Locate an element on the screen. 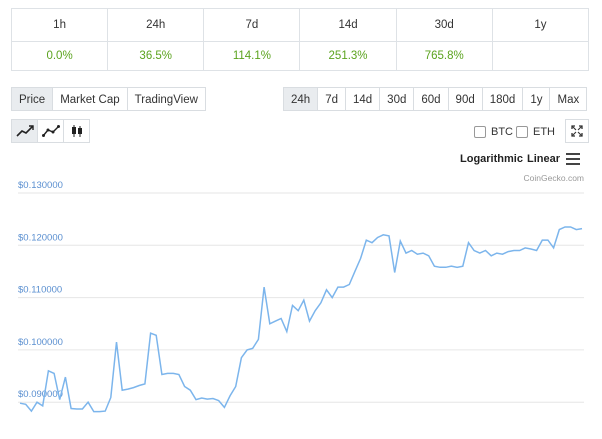  eth-compare-checkbox: ETH is located at coordinates (535, 132).